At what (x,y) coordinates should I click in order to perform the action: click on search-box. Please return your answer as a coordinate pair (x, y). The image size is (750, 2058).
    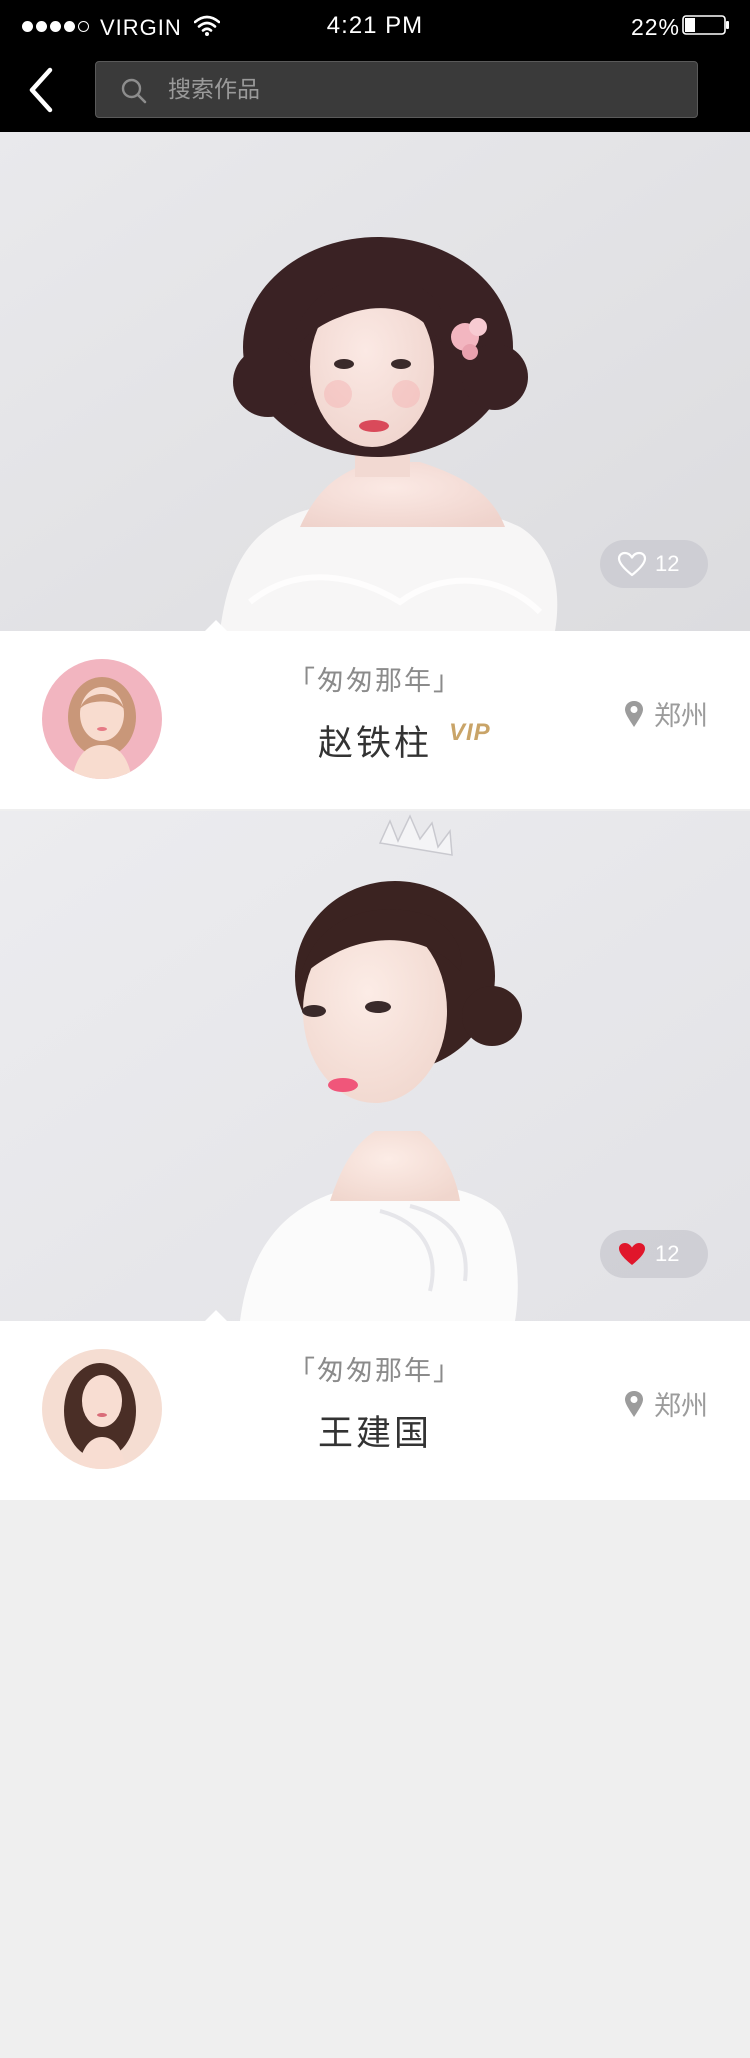
    Looking at the image, I should click on (396, 89).